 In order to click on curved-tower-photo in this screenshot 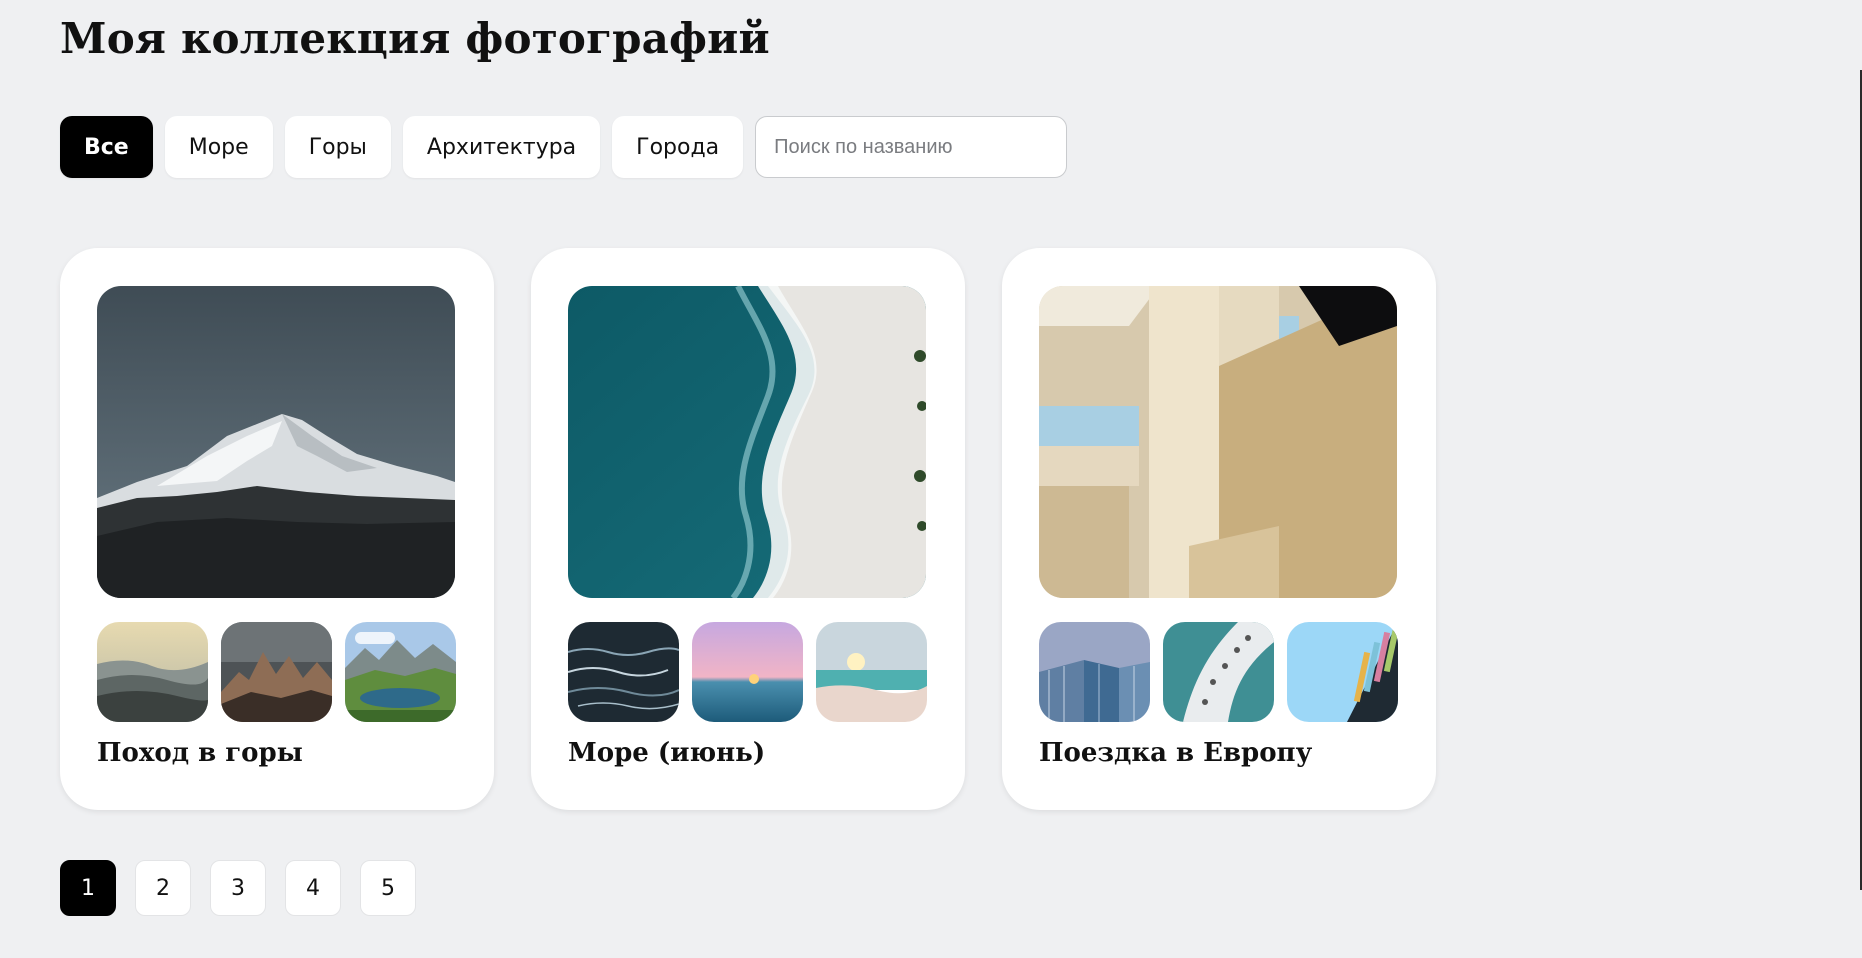, I will do `click(1218, 672)`.